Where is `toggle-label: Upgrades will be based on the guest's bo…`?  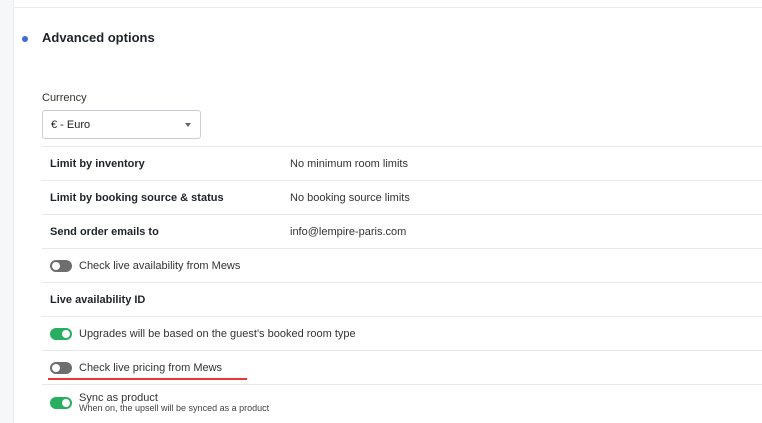
toggle-label: Upgrades will be based on the guest's bo… is located at coordinates (217, 333).